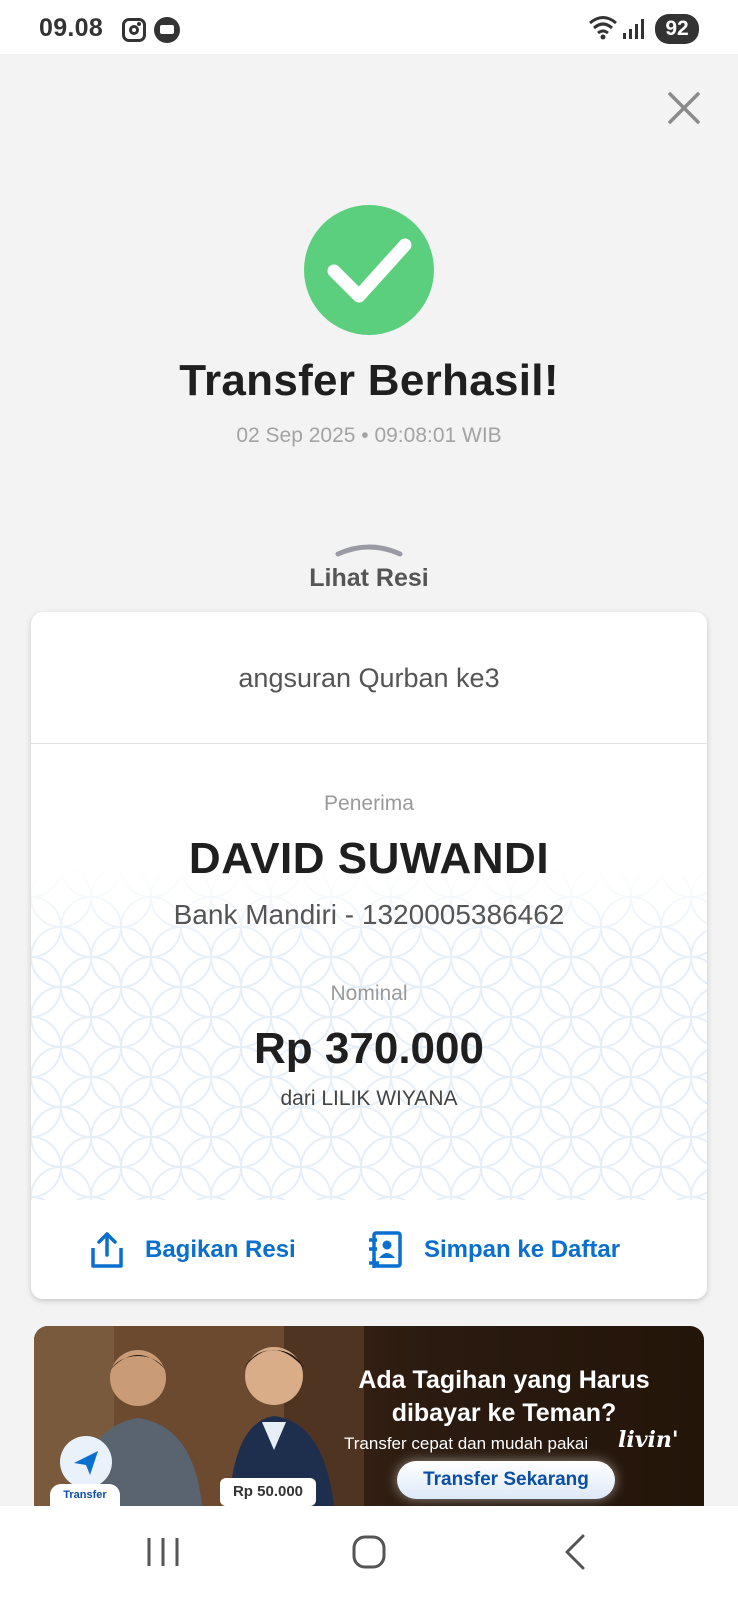  What do you see at coordinates (85, 1495) in the screenshot?
I see `banner-transfer-tag: Transfer` at bounding box center [85, 1495].